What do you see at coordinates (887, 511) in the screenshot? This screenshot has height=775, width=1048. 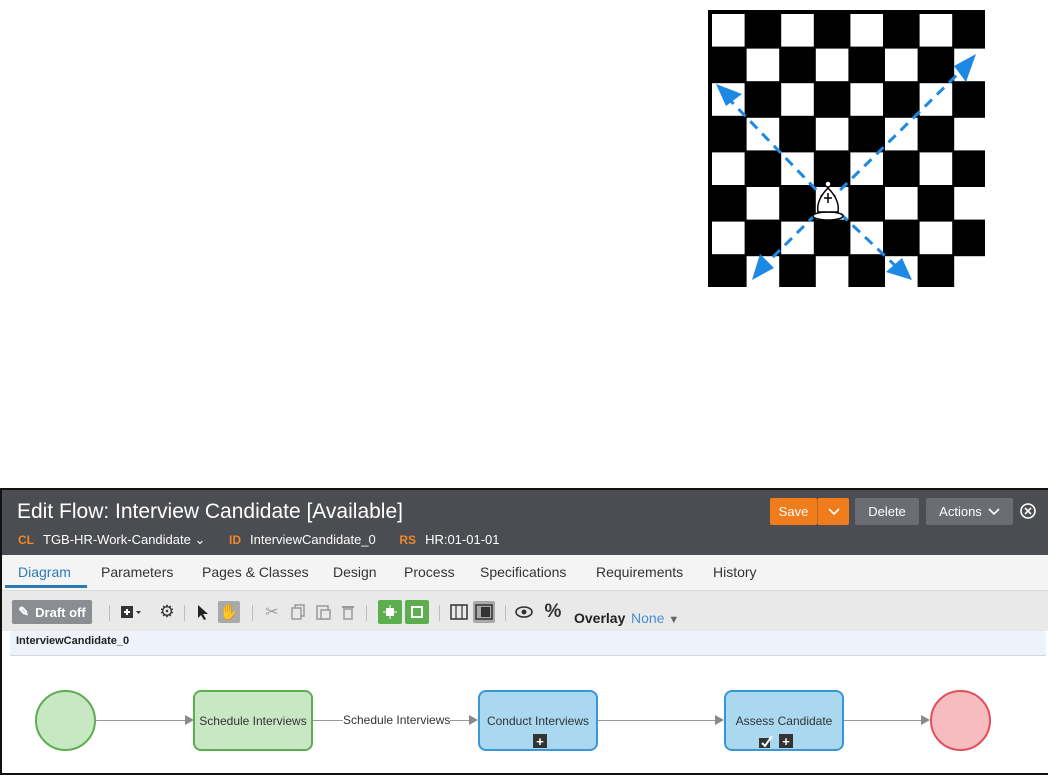 I see `delete-button: Delete` at bounding box center [887, 511].